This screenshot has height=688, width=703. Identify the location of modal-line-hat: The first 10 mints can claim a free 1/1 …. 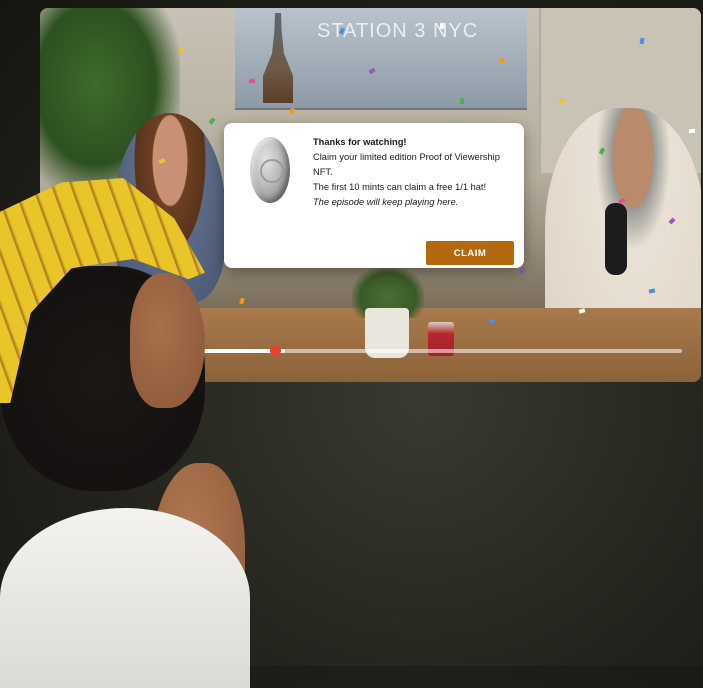
(400, 187).